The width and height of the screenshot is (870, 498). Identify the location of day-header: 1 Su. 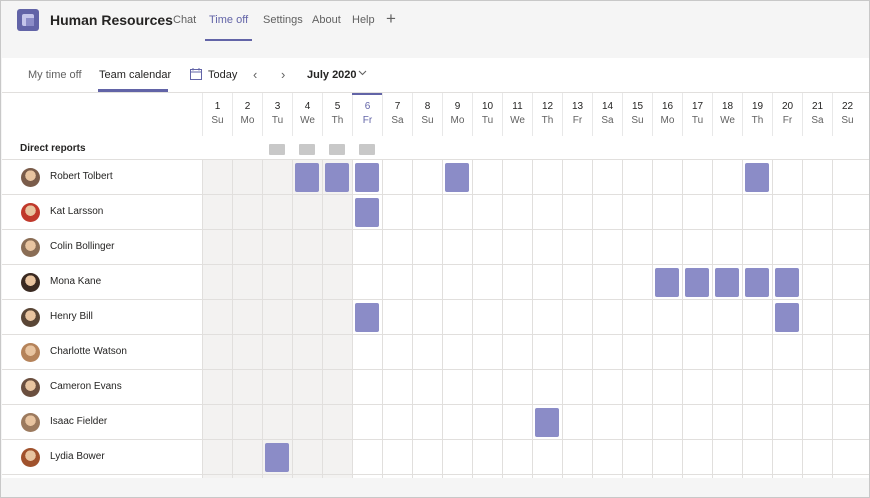
(217, 114).